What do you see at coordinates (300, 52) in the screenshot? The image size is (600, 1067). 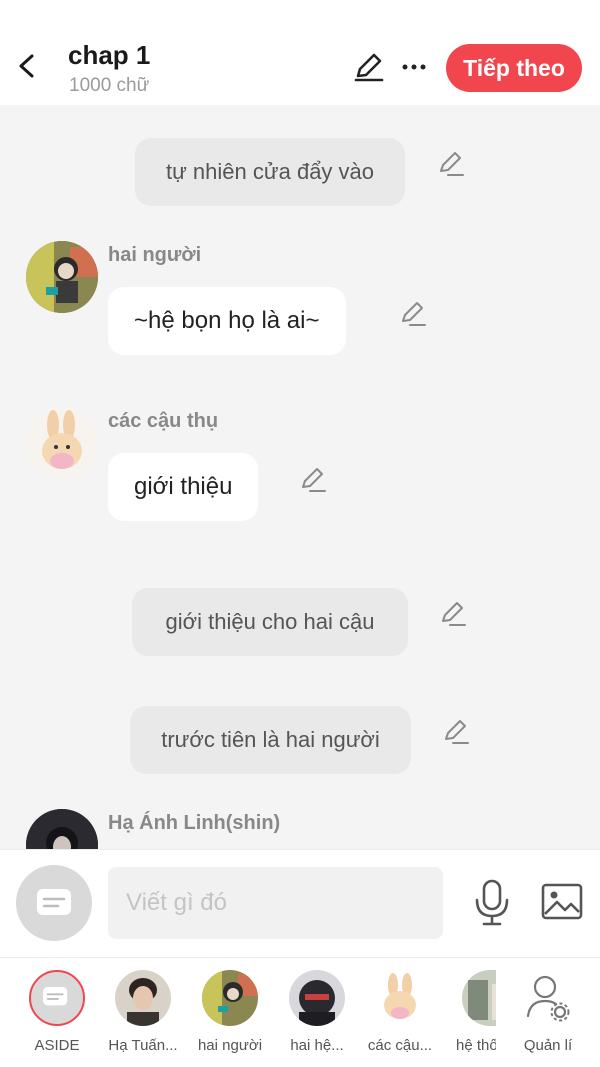 I see `top-bar: chap 1 1000 chữ Tiếp theo` at bounding box center [300, 52].